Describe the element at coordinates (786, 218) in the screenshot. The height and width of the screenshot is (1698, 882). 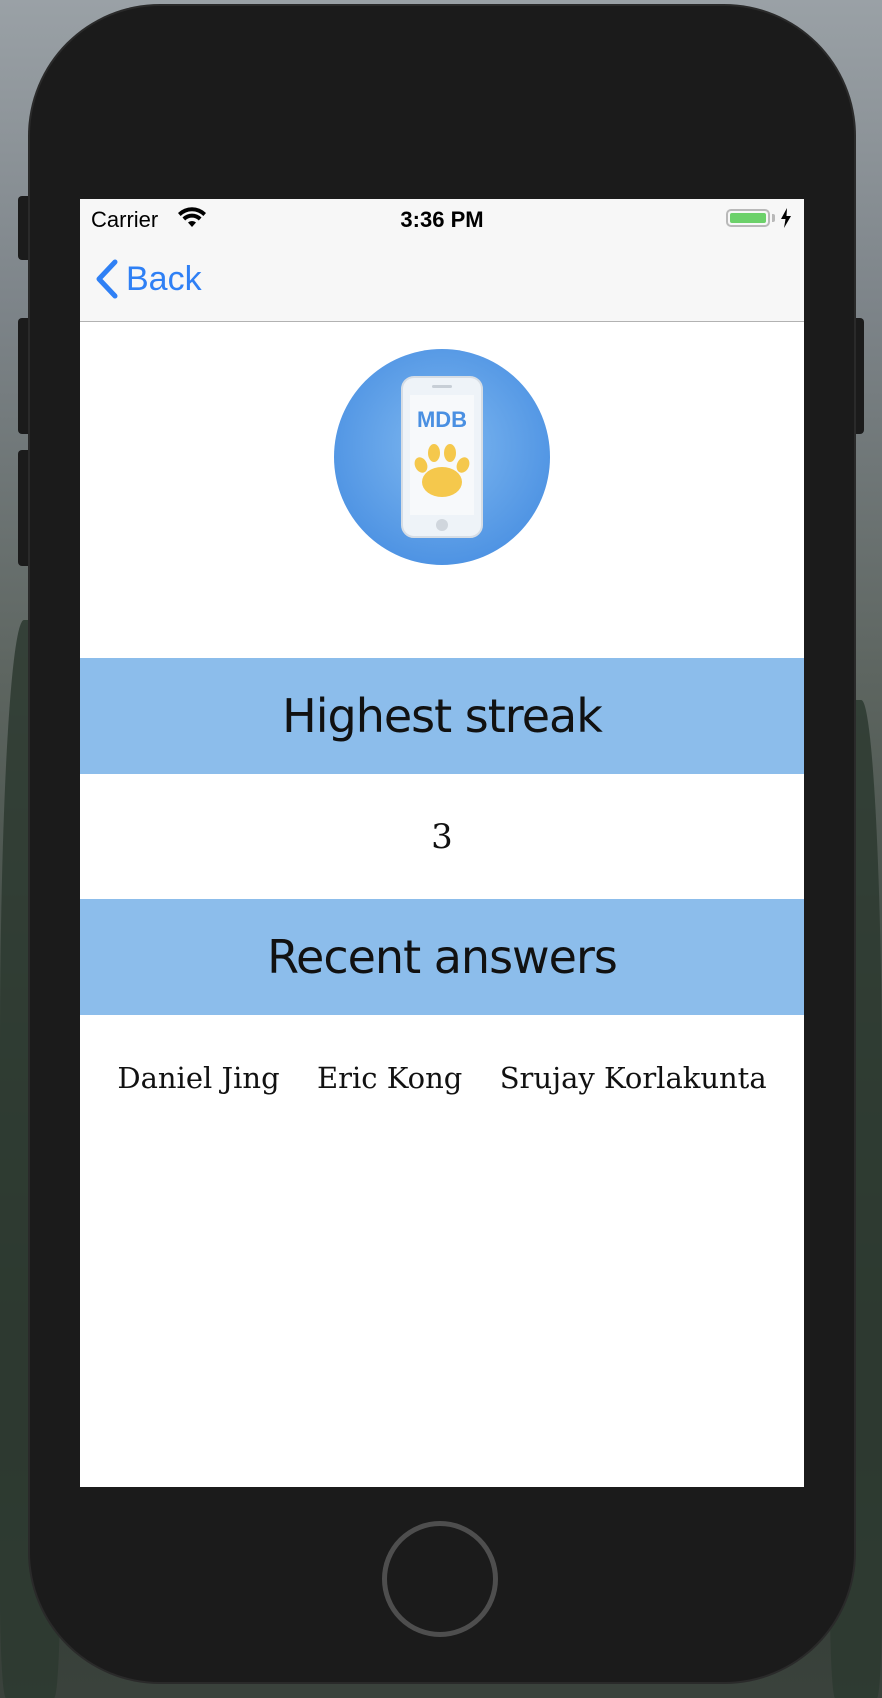
I see `charging-bolt-icon` at that location.